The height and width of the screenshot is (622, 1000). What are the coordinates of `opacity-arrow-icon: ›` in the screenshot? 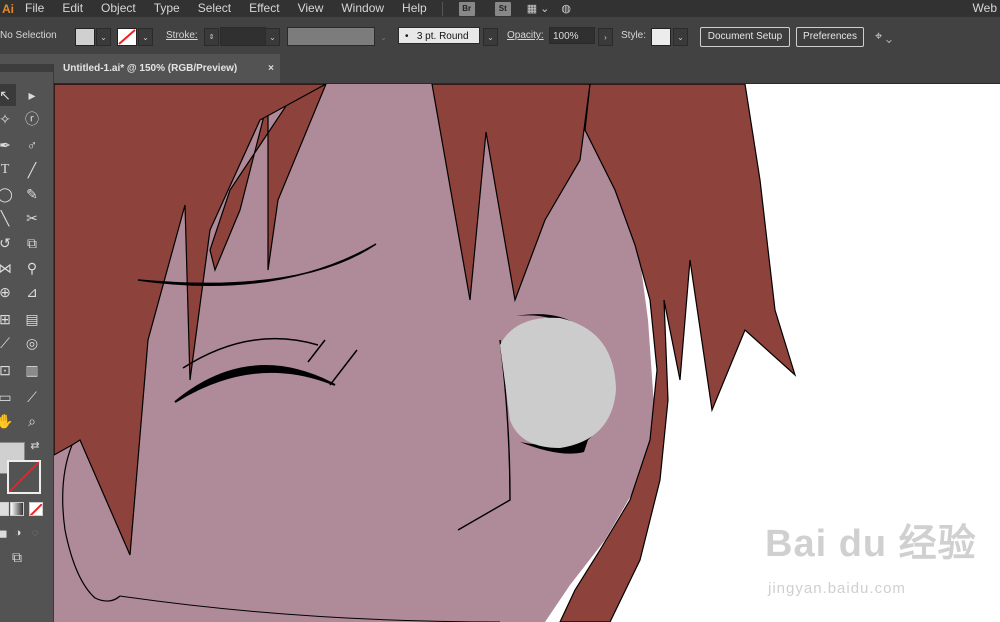 It's located at (605, 37).